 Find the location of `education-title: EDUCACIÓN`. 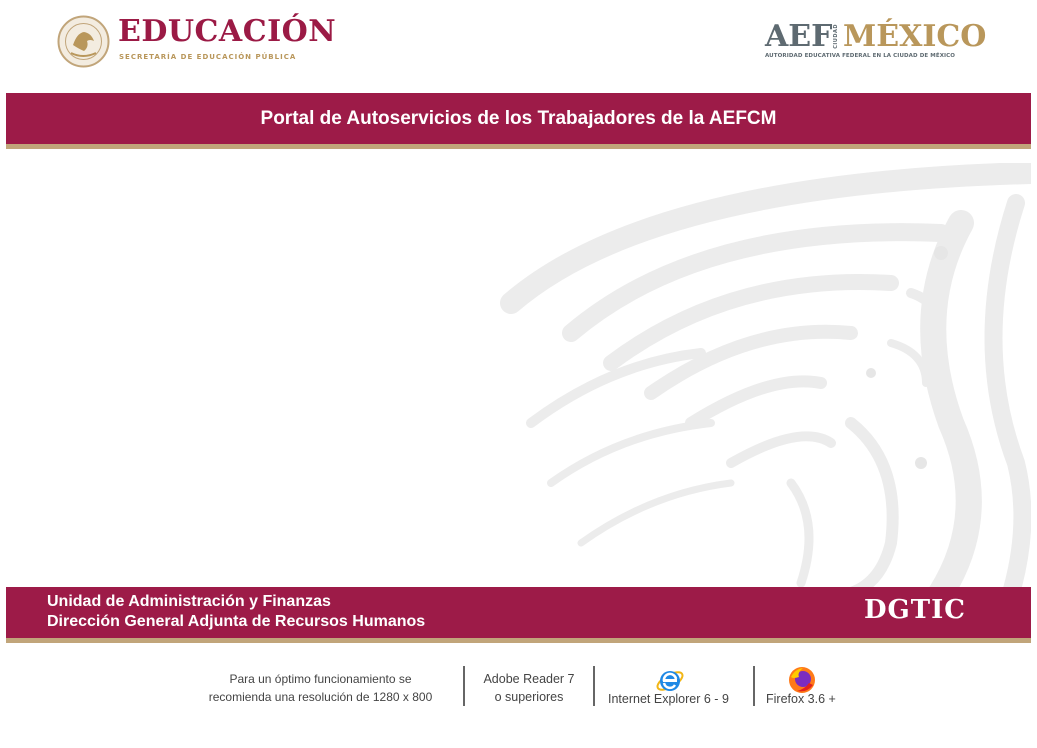

education-title: EDUCACIÓN is located at coordinates (227, 31).